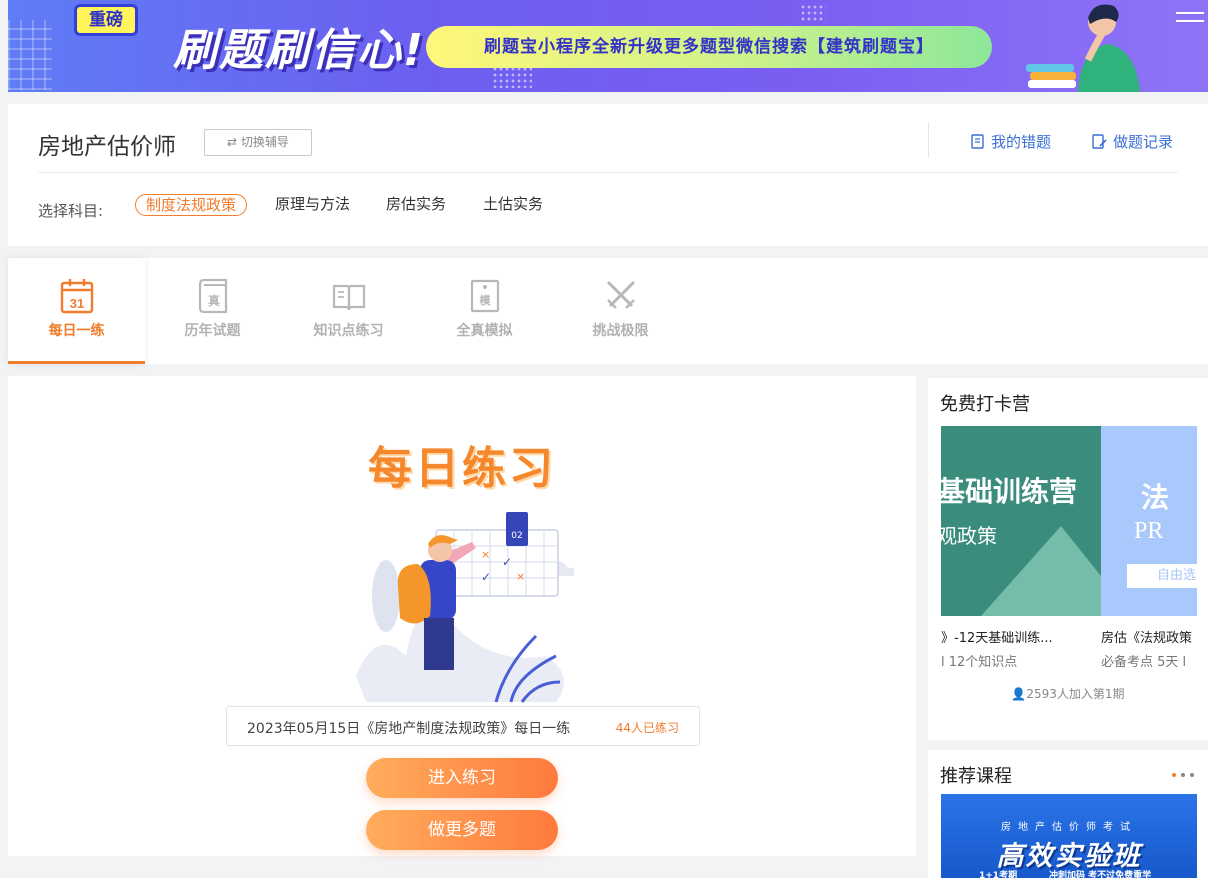  Describe the element at coordinates (212, 331) in the screenshot. I see `tab-label: 历年试题` at that location.